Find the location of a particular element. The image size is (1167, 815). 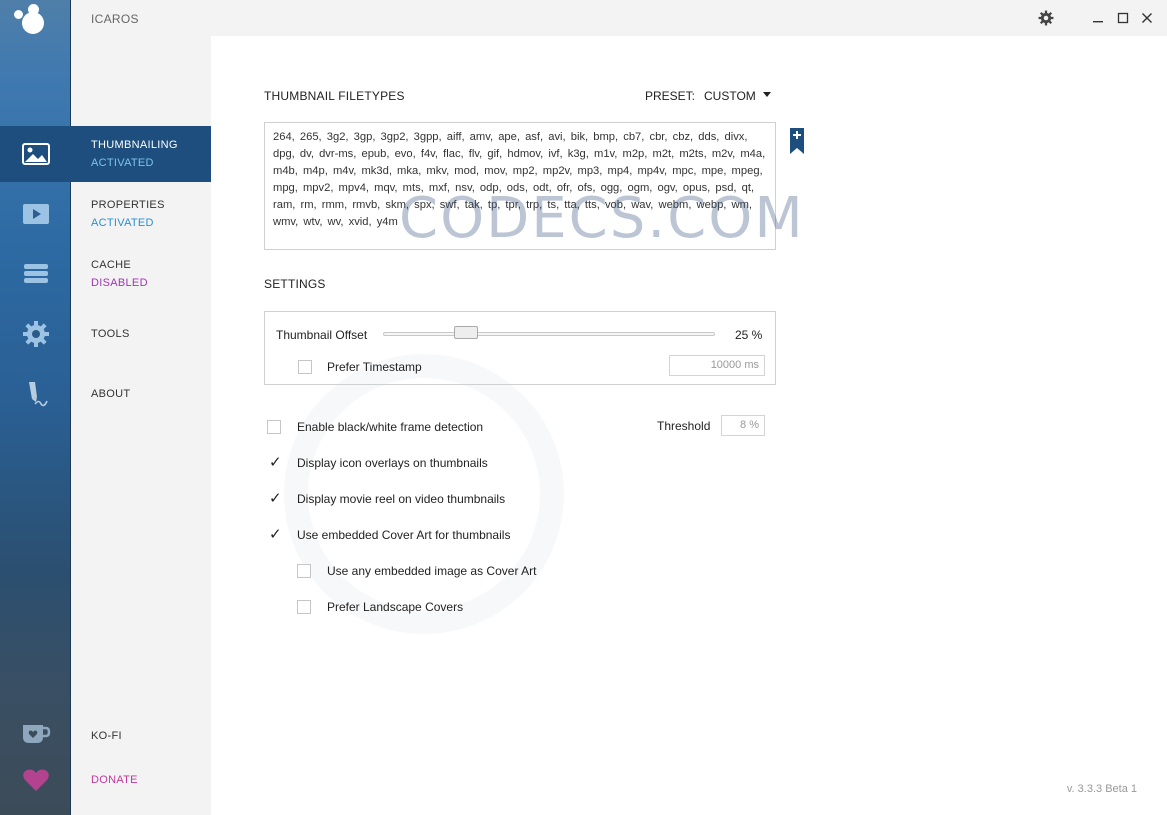

tools-nav-icon is located at coordinates (35, 334).